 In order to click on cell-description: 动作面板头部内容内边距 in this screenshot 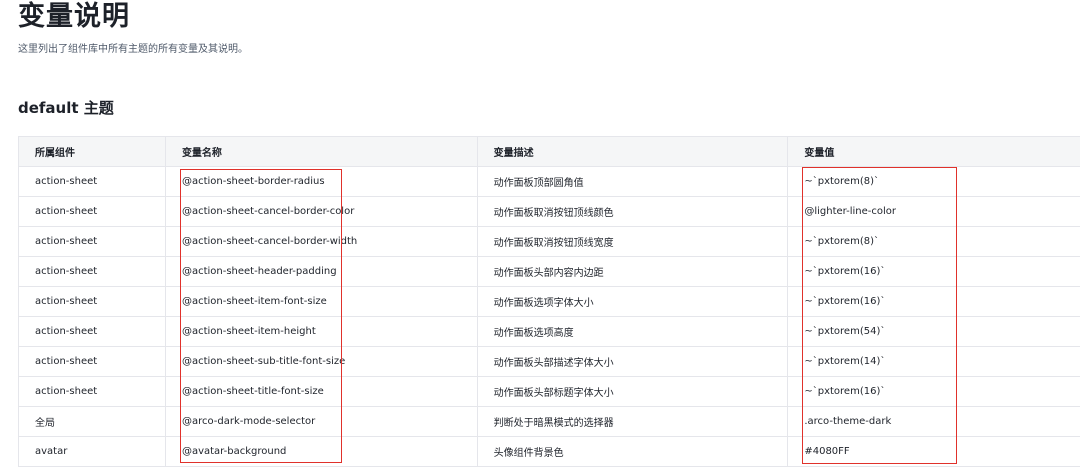, I will do `click(633, 271)`.